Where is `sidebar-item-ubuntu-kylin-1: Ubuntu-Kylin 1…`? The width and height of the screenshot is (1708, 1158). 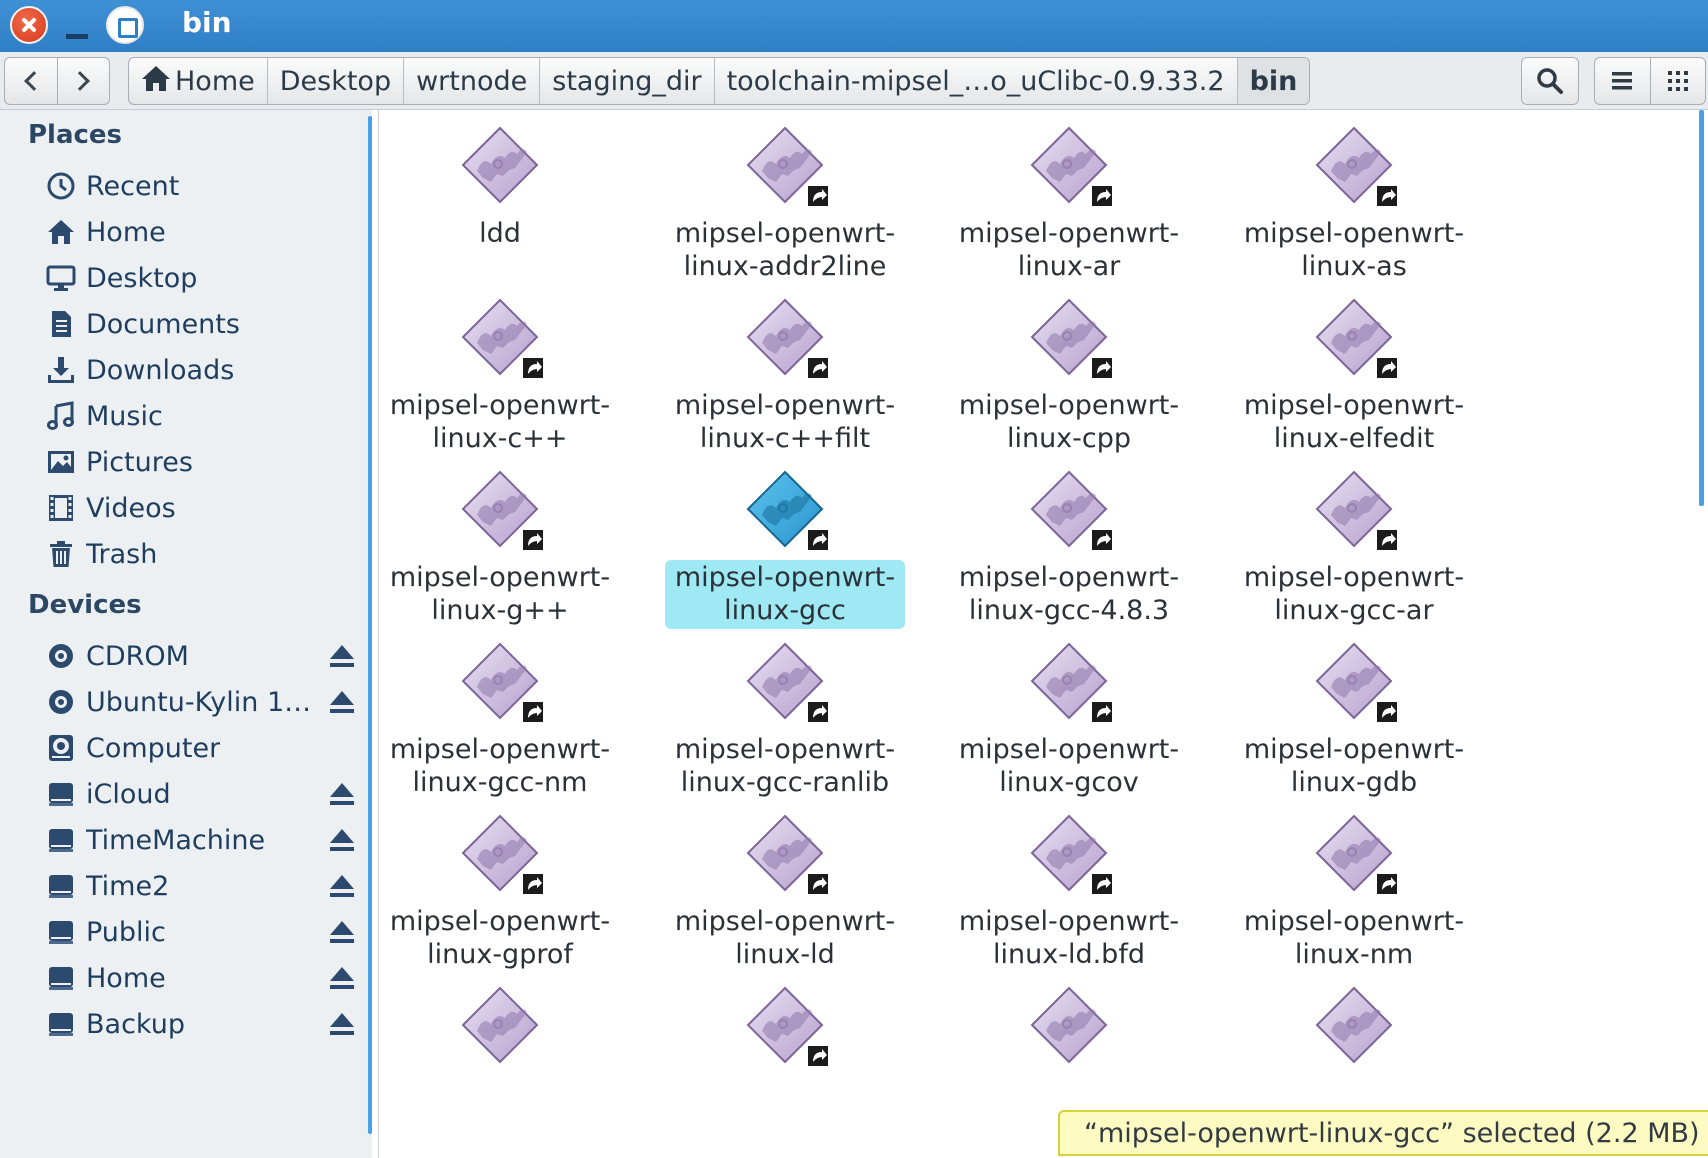
sidebar-item-ubuntu-kylin-1: Ubuntu-Kylin 1… is located at coordinates (204, 702).